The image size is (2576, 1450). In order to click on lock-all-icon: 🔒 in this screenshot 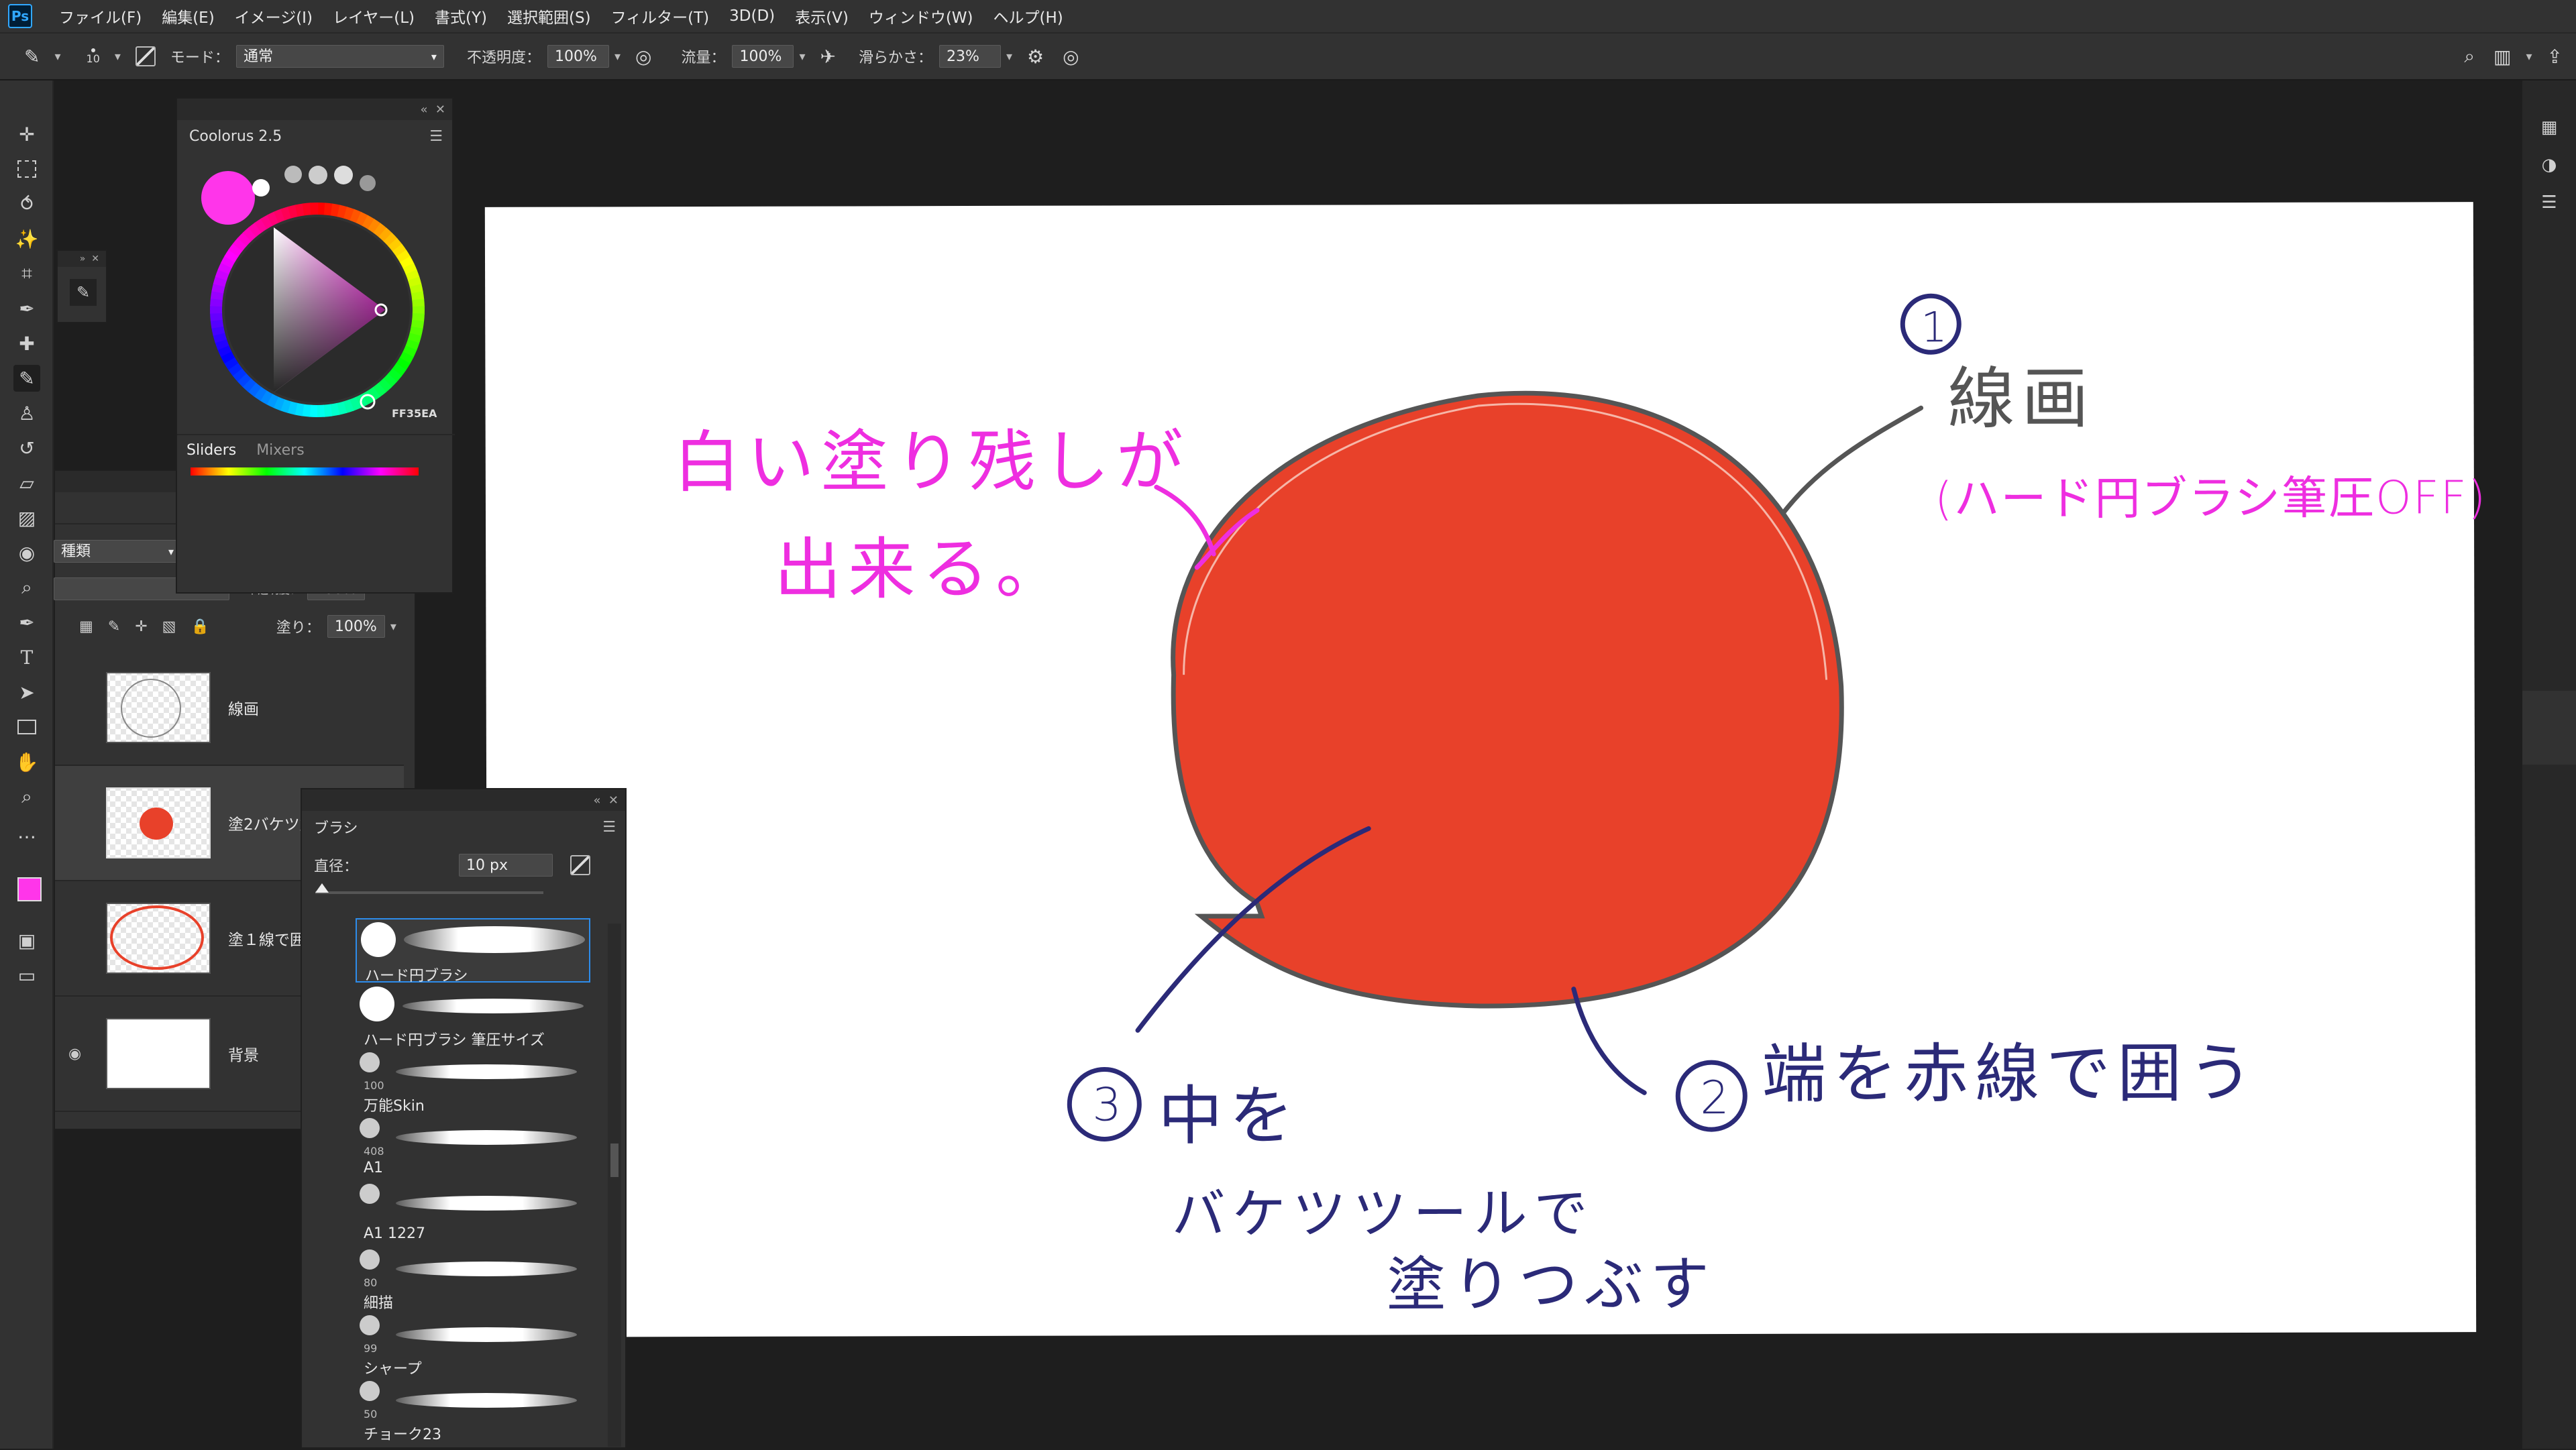, I will do `click(200, 626)`.